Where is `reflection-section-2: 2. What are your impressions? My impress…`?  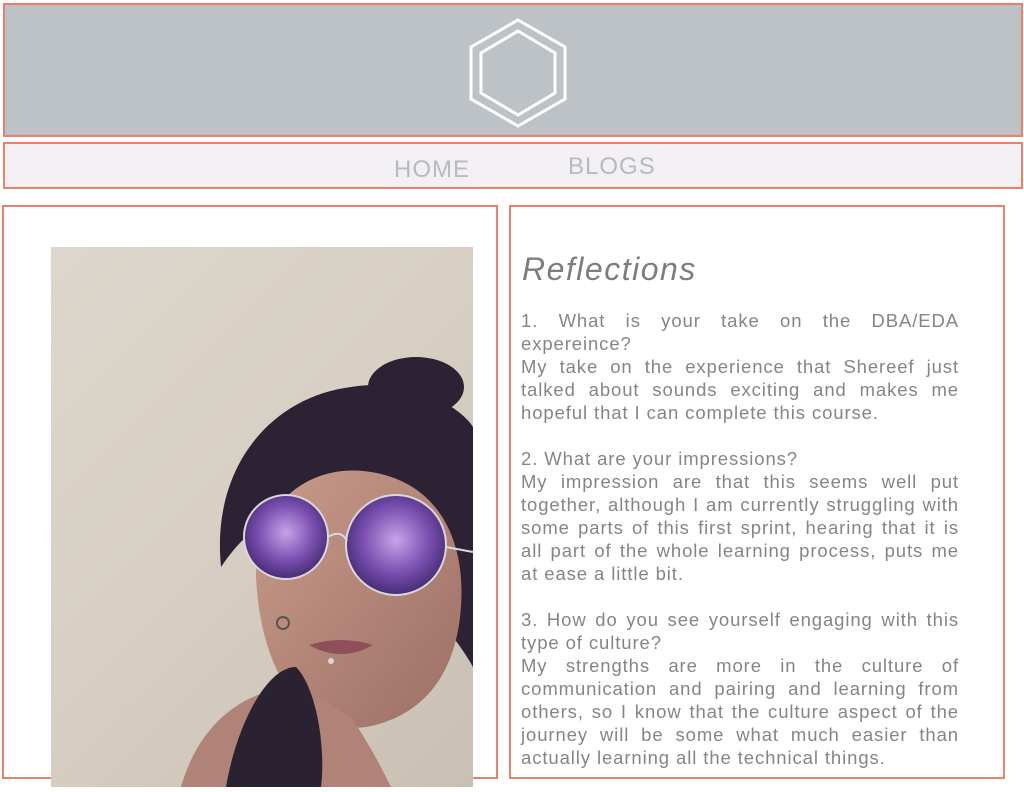 reflection-section-2: 2. What are your impressions? My impress… is located at coordinates (740, 516).